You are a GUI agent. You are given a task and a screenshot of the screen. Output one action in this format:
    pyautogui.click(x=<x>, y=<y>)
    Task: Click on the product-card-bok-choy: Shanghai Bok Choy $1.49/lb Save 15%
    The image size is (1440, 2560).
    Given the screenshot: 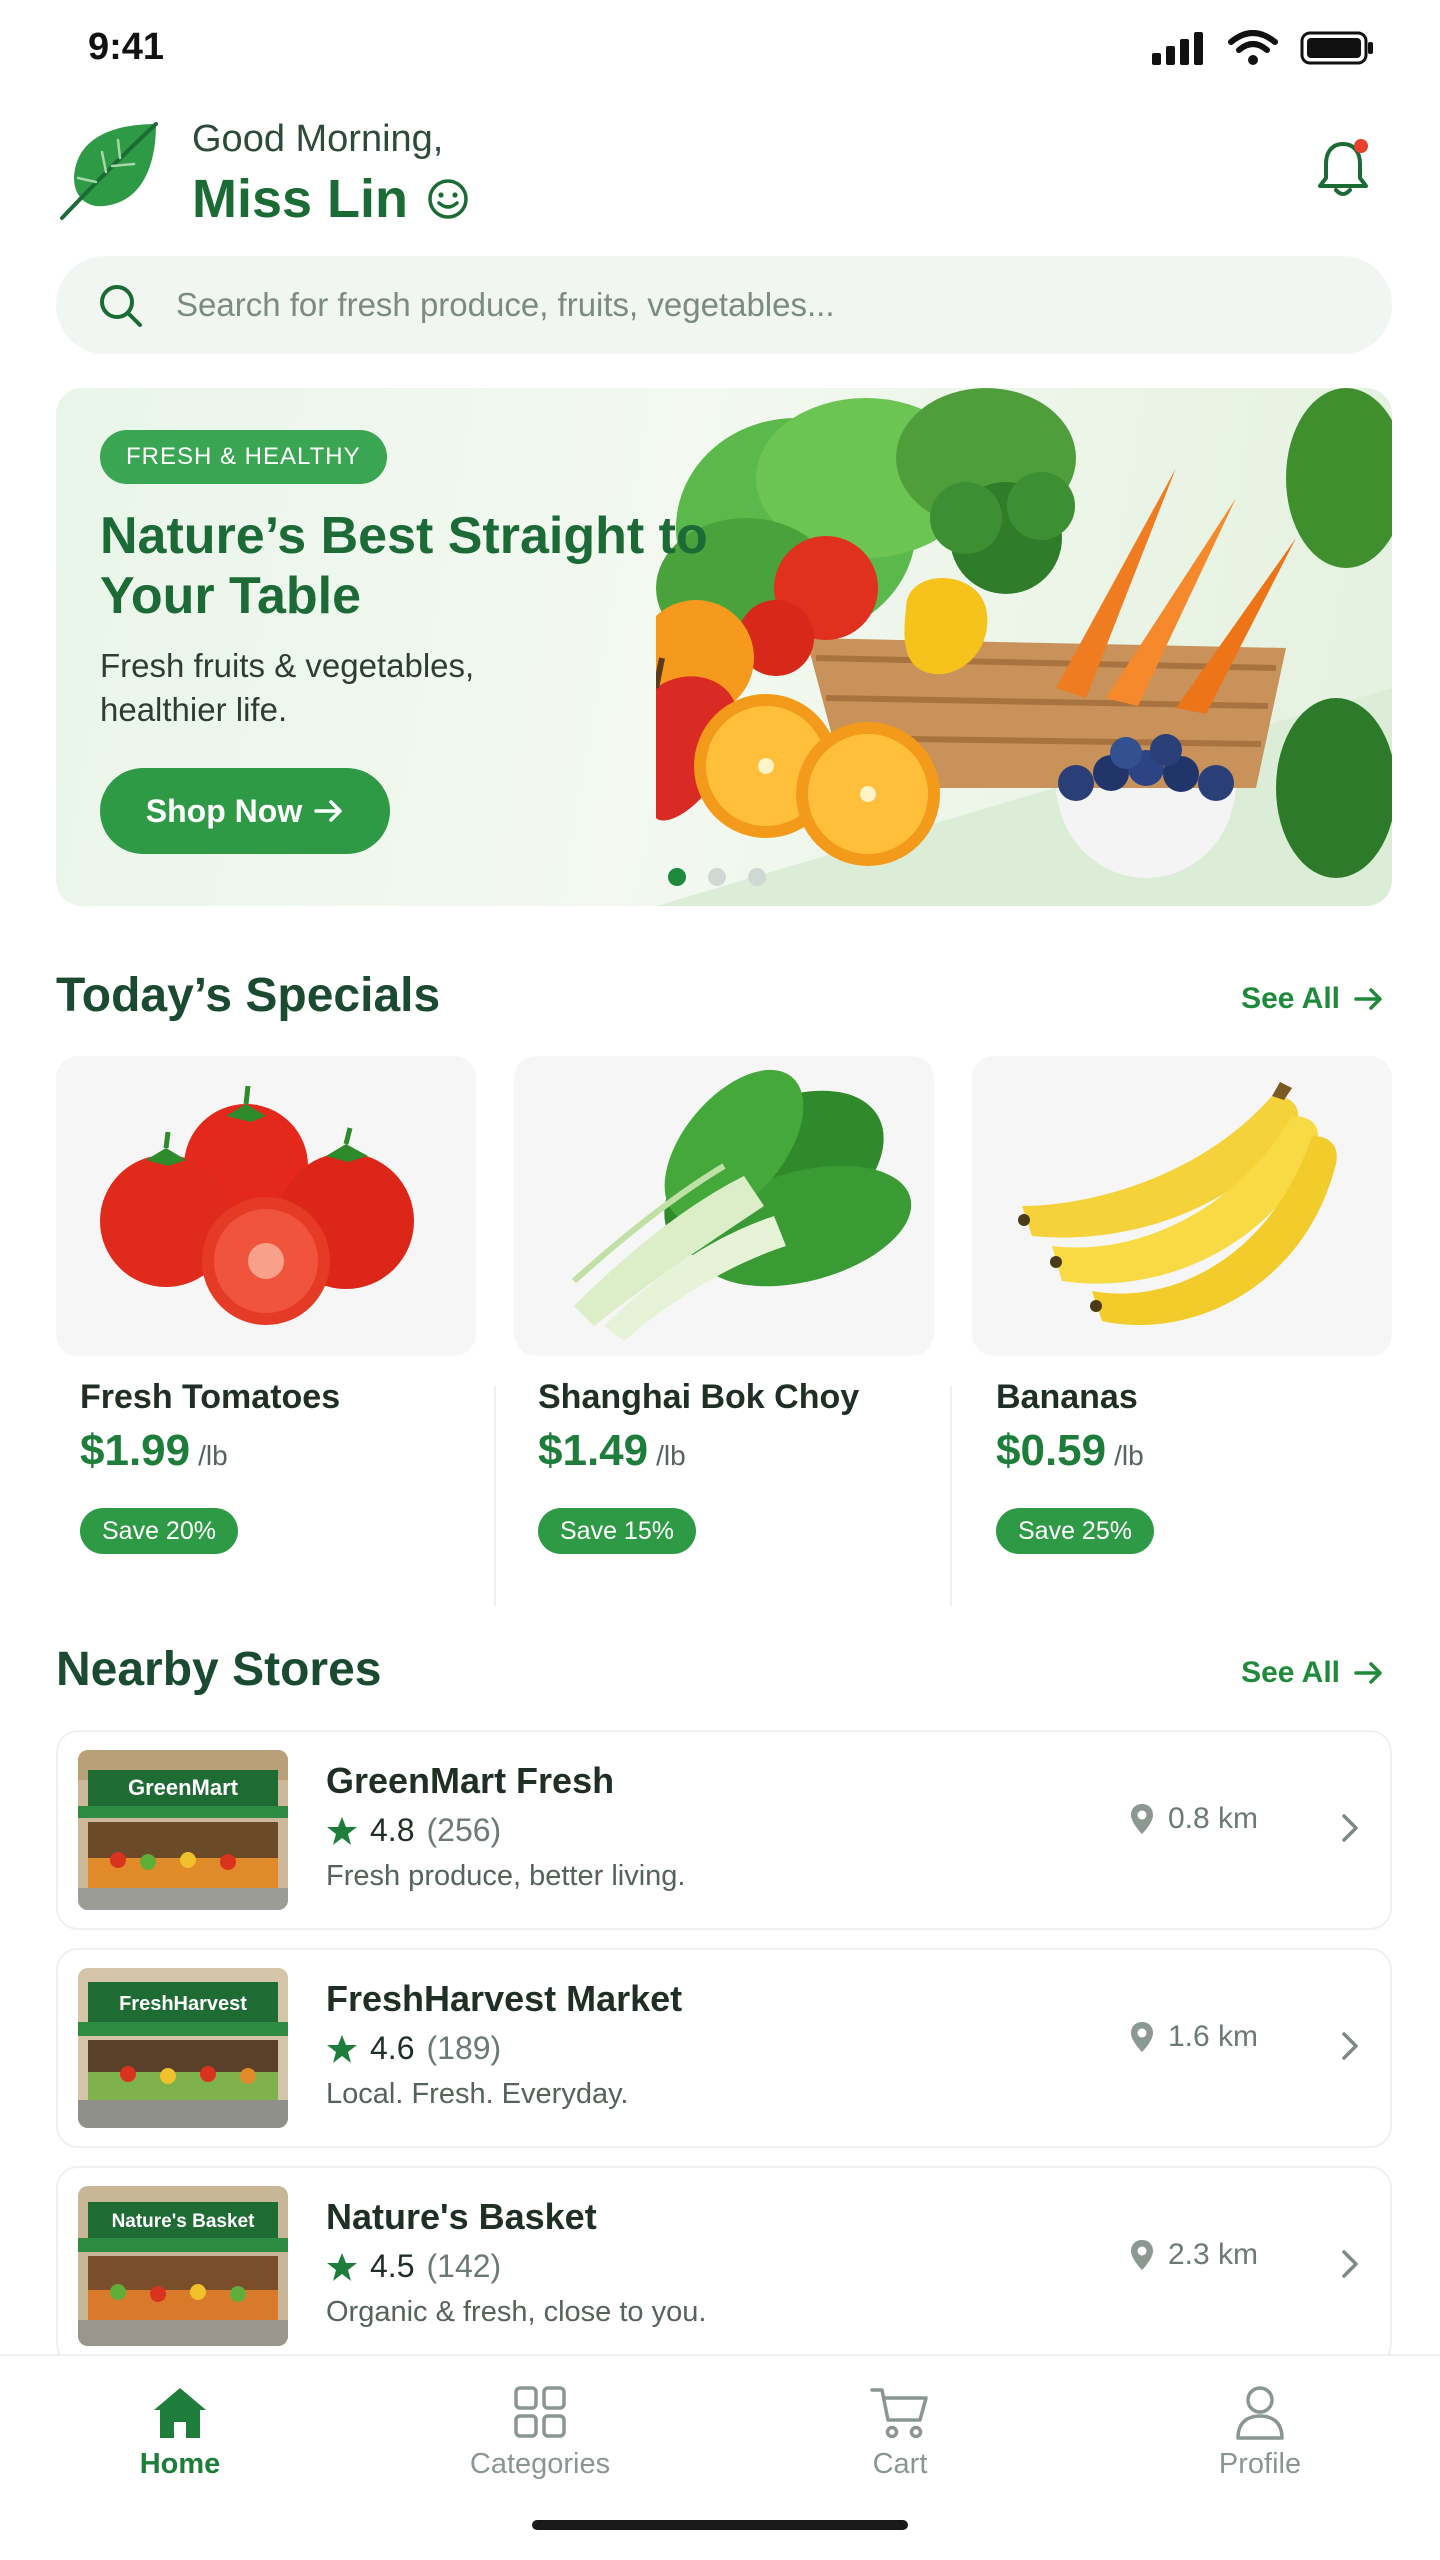 What is the action you would take?
    pyautogui.click(x=724, y=1316)
    